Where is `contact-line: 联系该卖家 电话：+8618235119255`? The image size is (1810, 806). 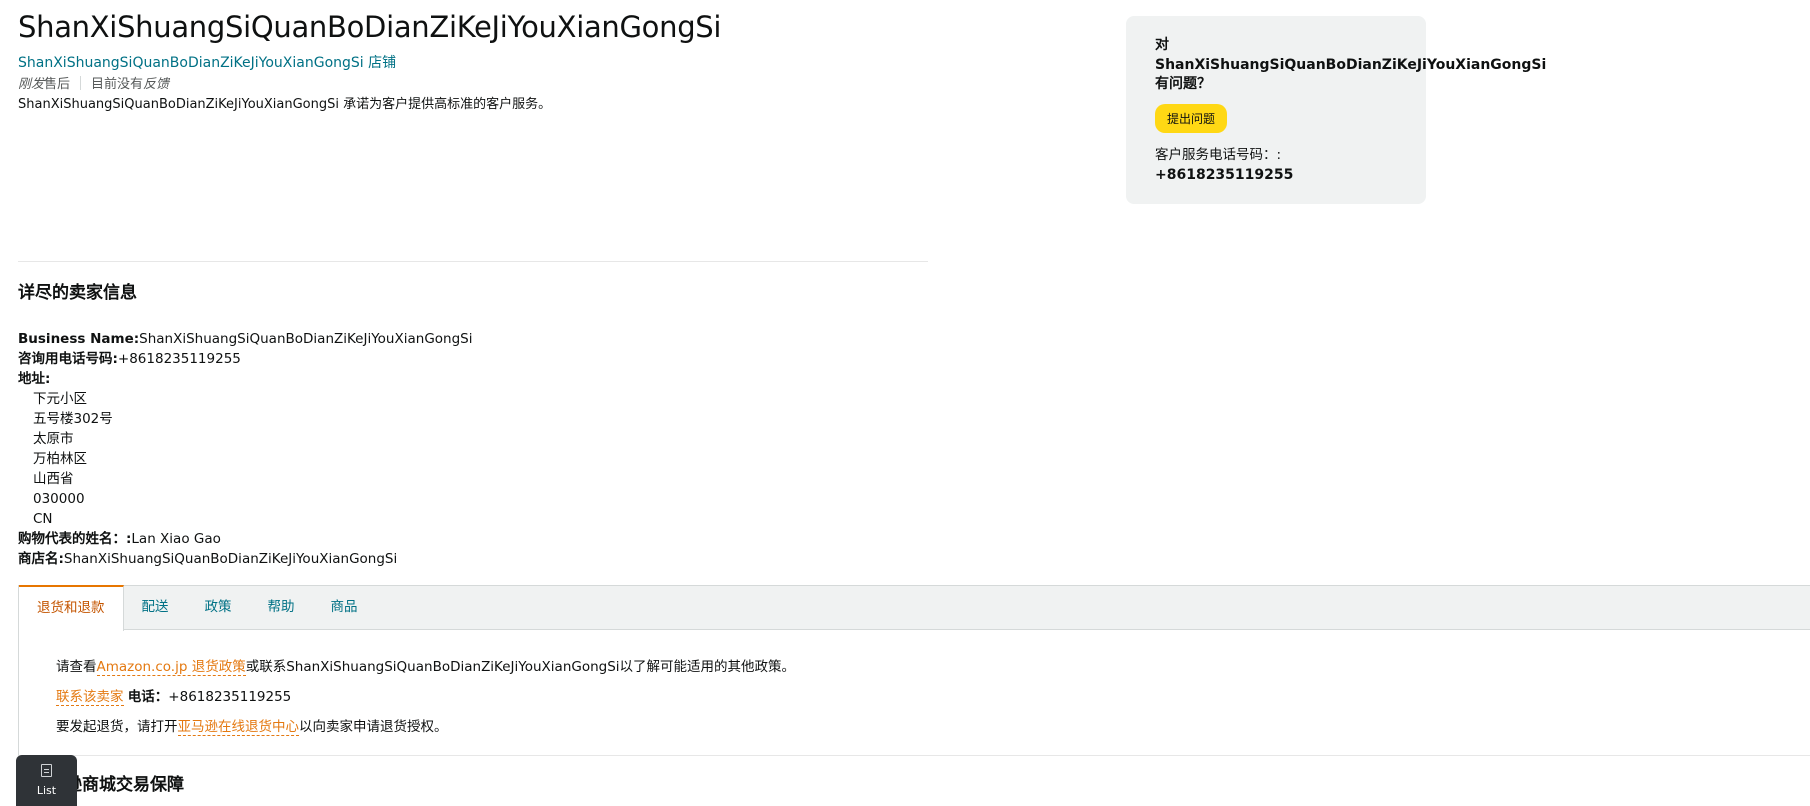 contact-line: 联系该卖家 电话：+8618235119255 is located at coordinates (933, 697).